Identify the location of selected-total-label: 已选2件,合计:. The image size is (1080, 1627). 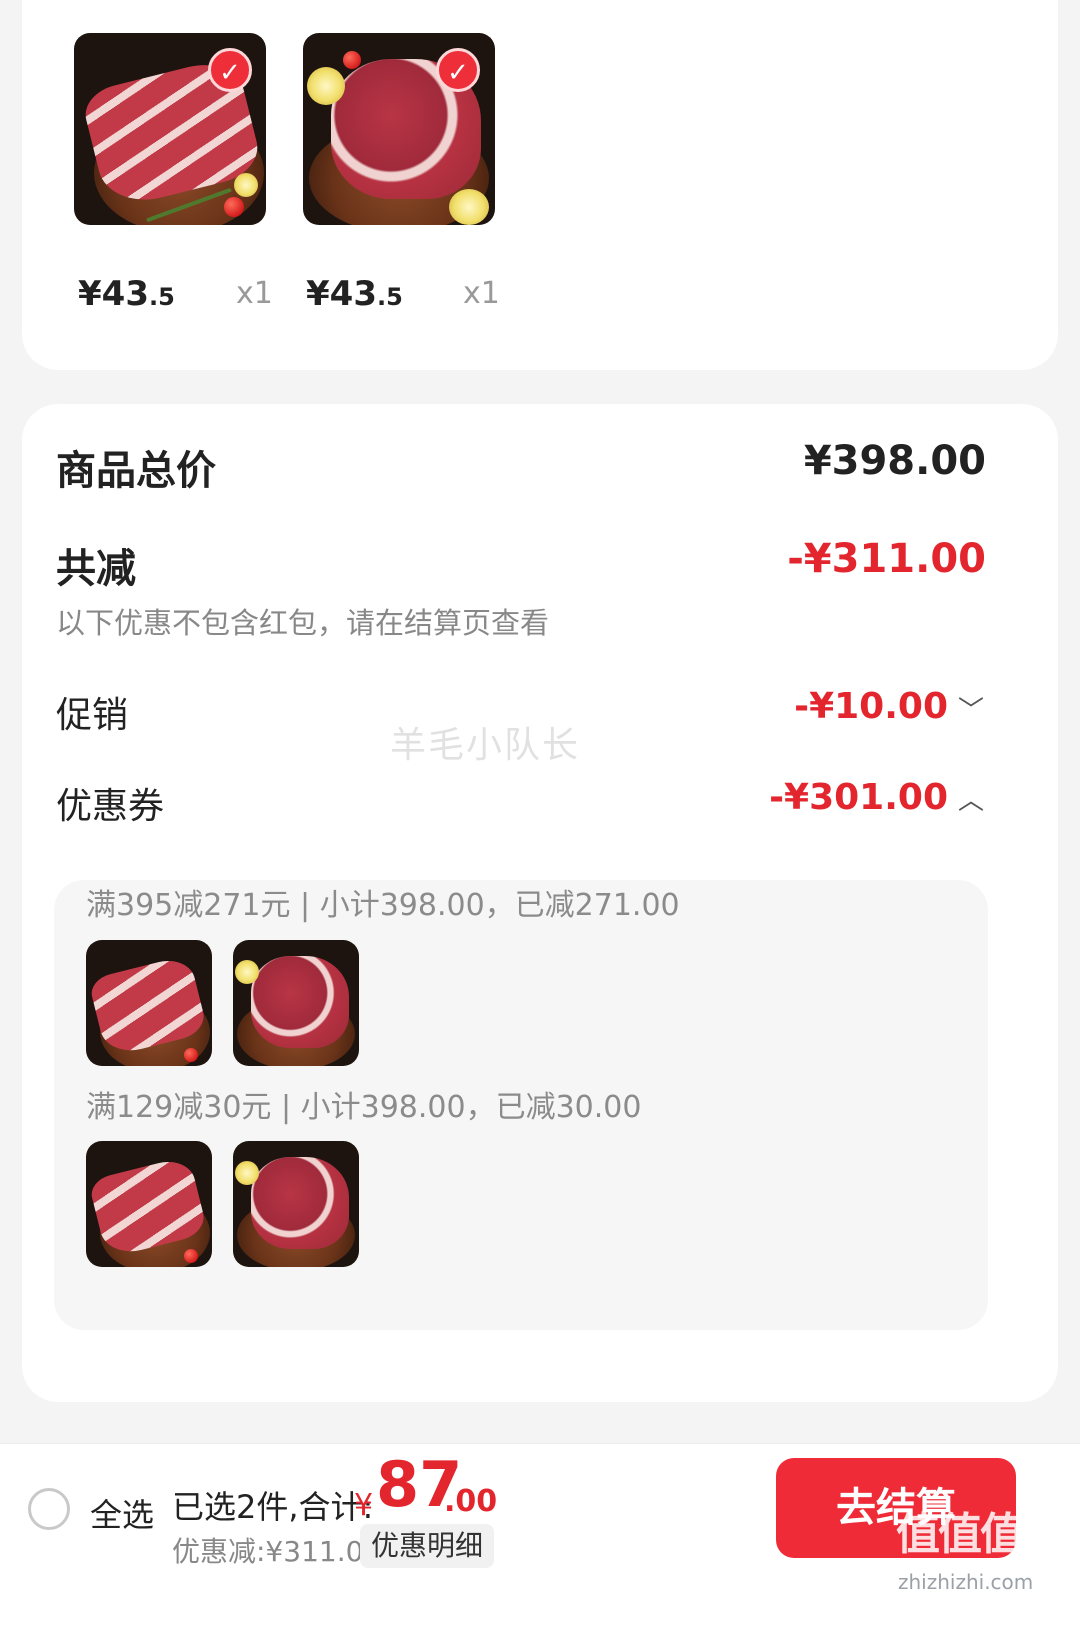
(273, 1507).